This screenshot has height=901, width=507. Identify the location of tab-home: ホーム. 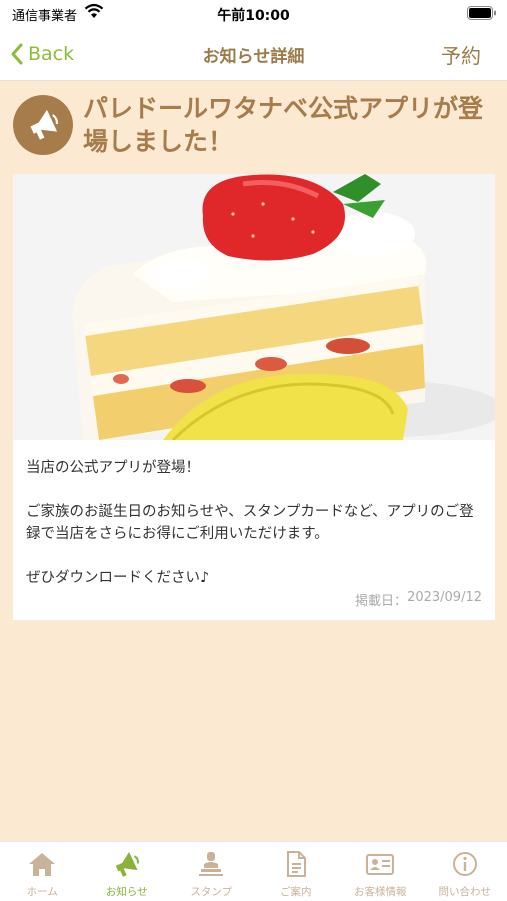
(42, 871).